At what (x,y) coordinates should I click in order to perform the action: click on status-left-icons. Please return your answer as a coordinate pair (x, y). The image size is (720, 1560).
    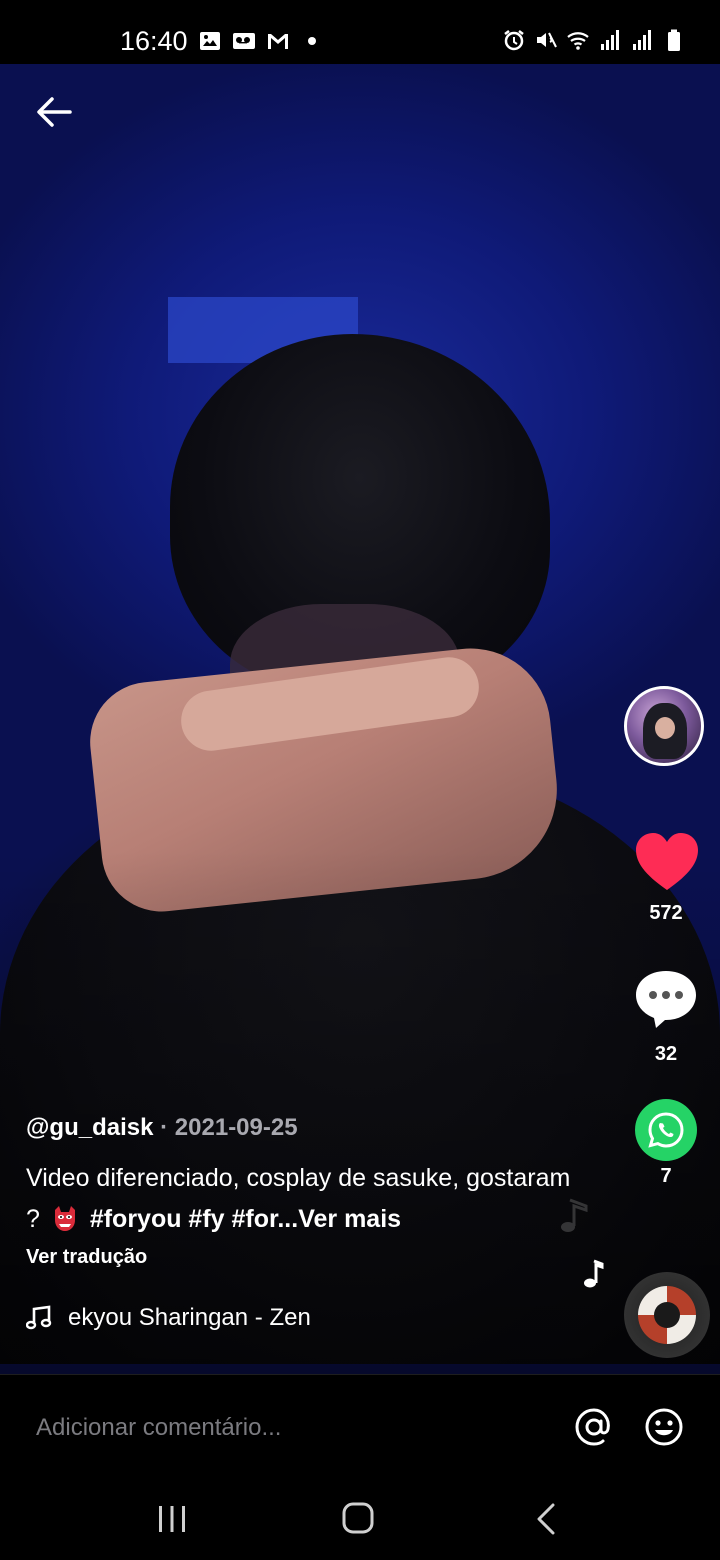
    Looking at the image, I should click on (261, 41).